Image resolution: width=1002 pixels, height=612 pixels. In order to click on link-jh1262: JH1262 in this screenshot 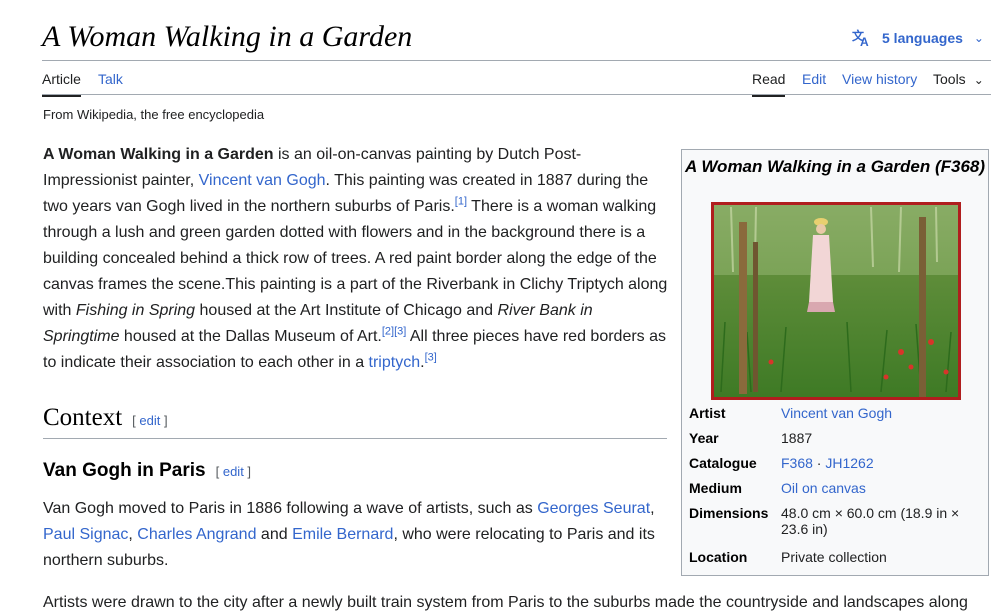, I will do `click(849, 463)`.